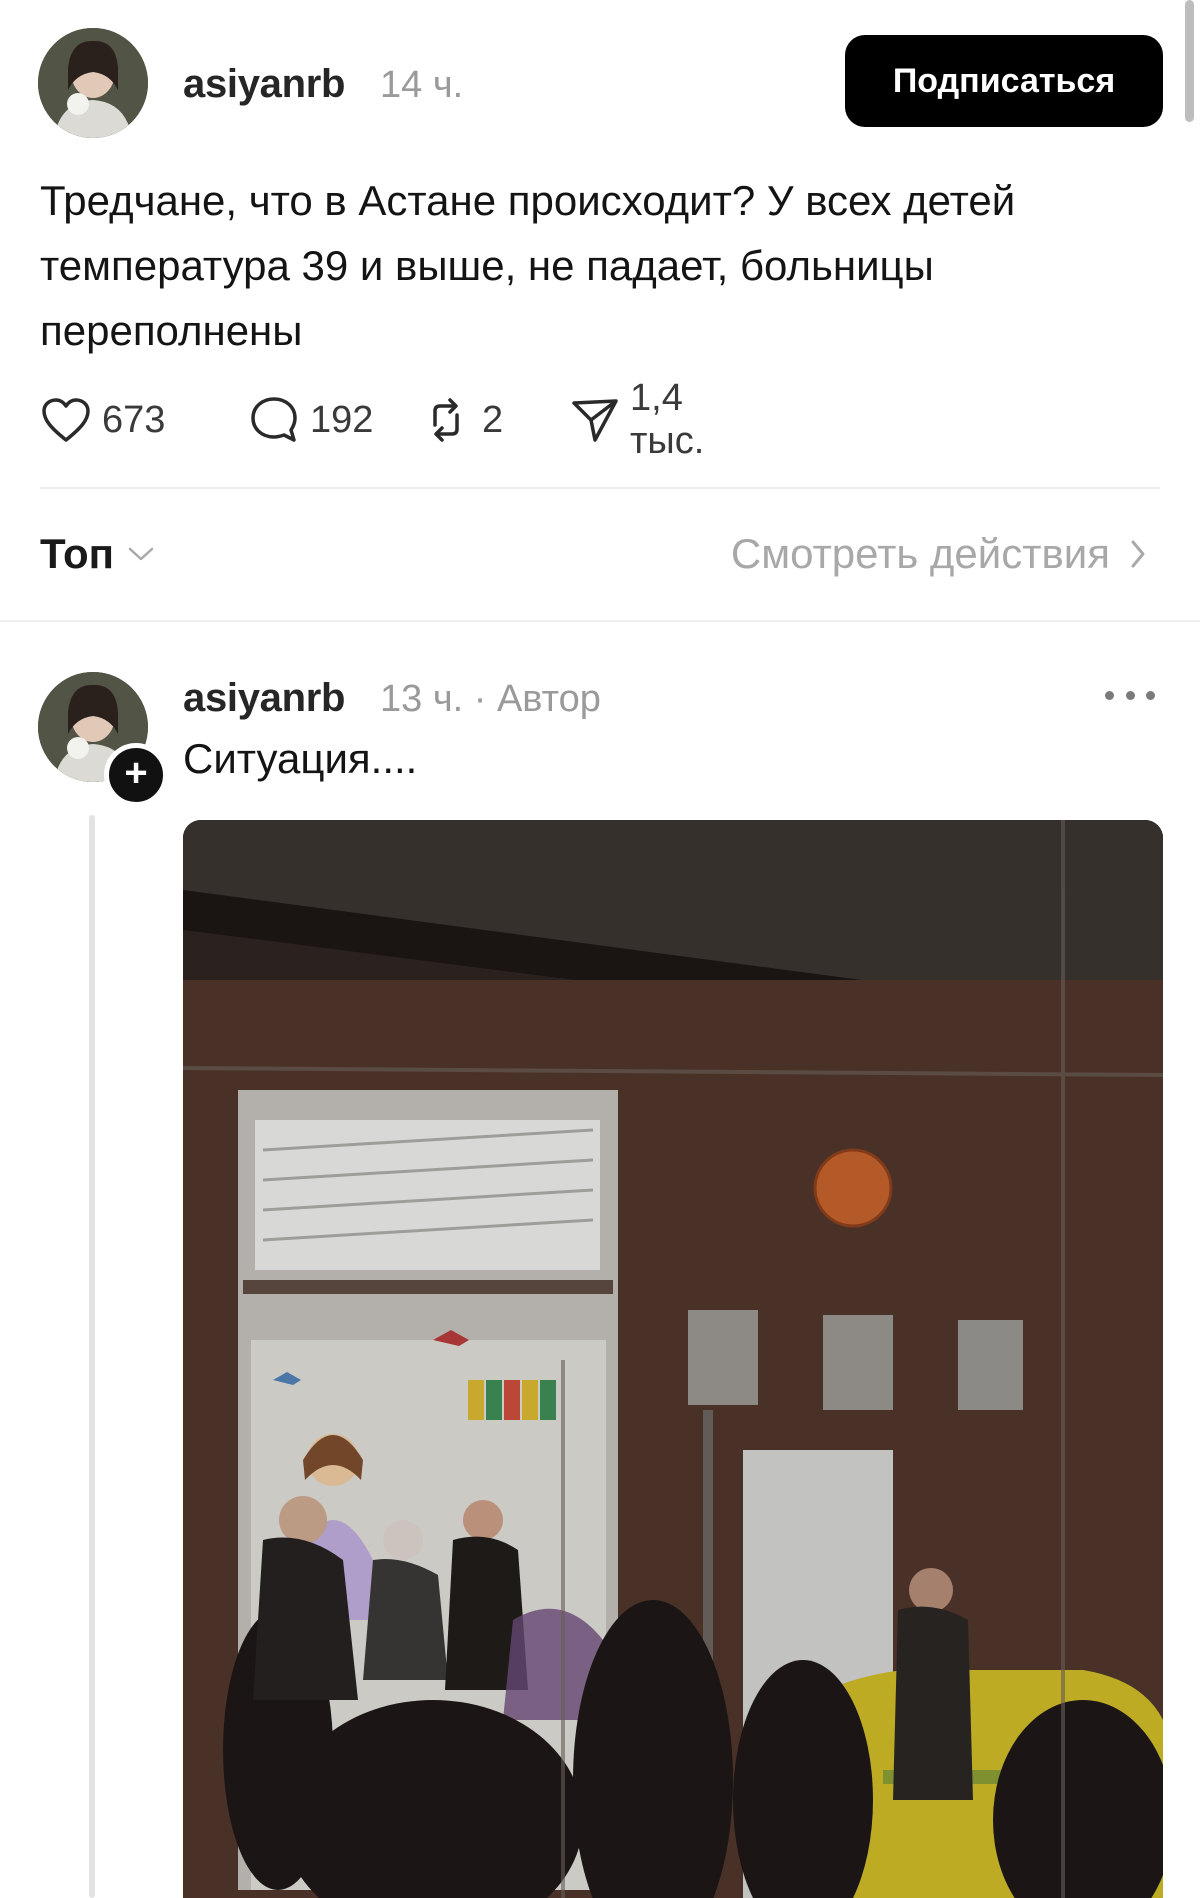 The height and width of the screenshot is (1898, 1200). I want to click on divider, so click(600, 488).